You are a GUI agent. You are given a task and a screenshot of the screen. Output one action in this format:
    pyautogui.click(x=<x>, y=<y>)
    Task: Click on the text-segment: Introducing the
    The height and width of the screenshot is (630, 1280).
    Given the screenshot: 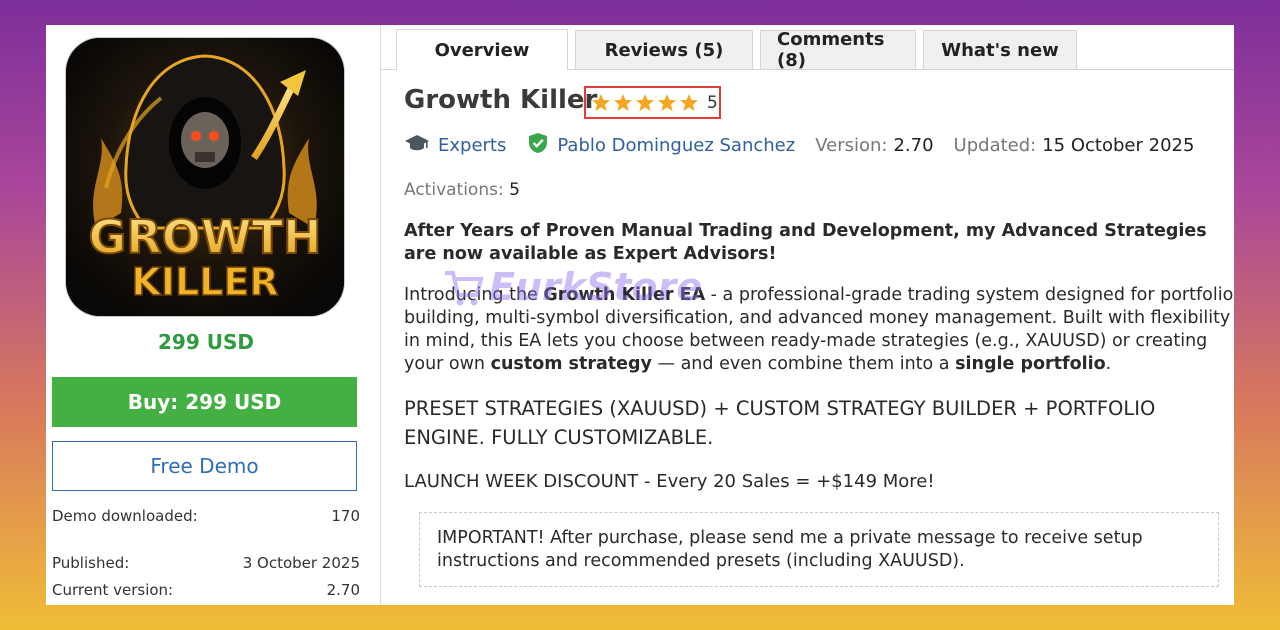 What is the action you would take?
    pyautogui.click(x=474, y=295)
    